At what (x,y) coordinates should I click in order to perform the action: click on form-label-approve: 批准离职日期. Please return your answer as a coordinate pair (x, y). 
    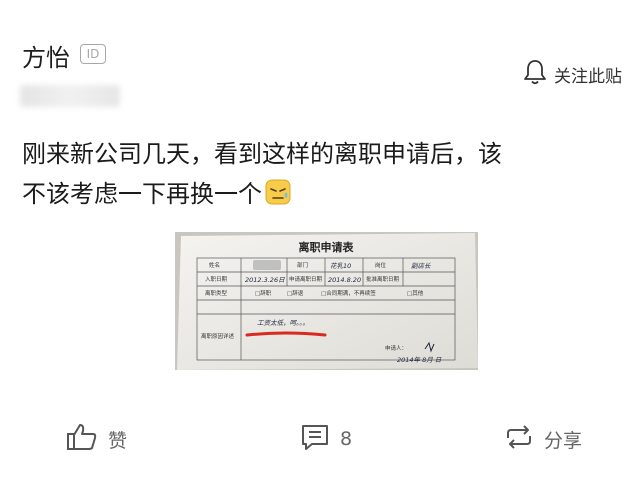
    Looking at the image, I should click on (383, 279).